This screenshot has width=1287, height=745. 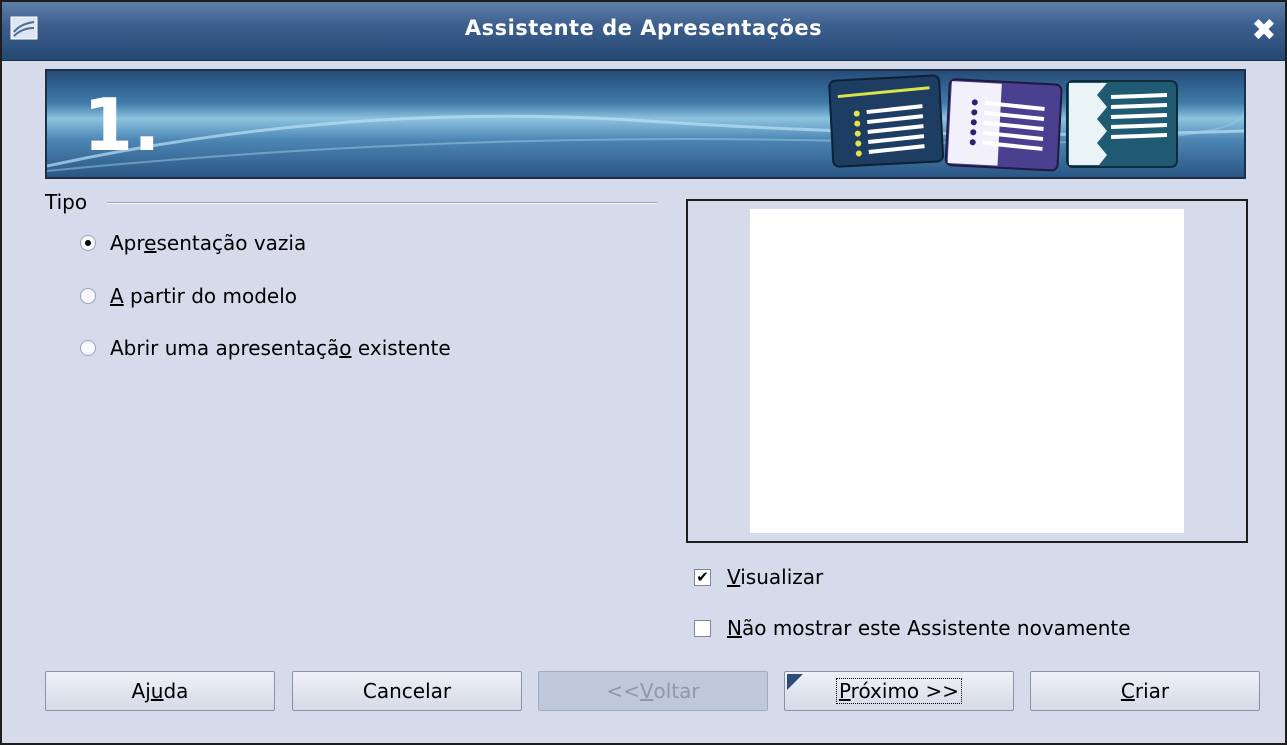 What do you see at coordinates (775, 577) in the screenshot?
I see `checkbox-label: Visualizar` at bounding box center [775, 577].